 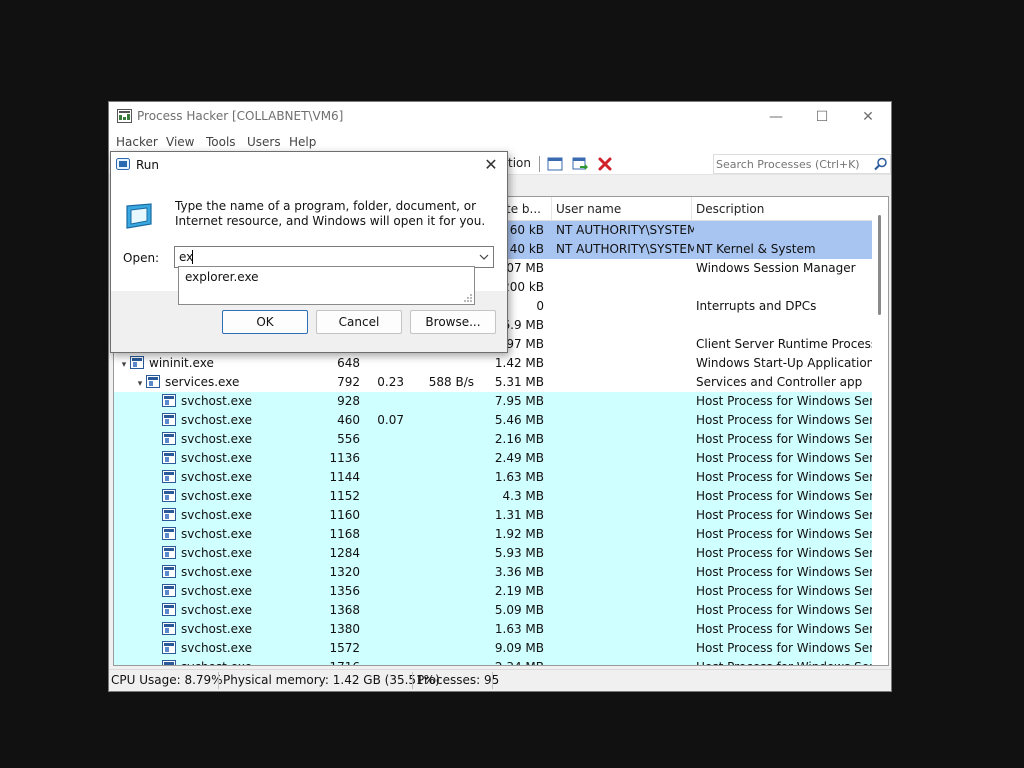 I want to click on process-description: NT Kernel & System, so click(x=756, y=249).